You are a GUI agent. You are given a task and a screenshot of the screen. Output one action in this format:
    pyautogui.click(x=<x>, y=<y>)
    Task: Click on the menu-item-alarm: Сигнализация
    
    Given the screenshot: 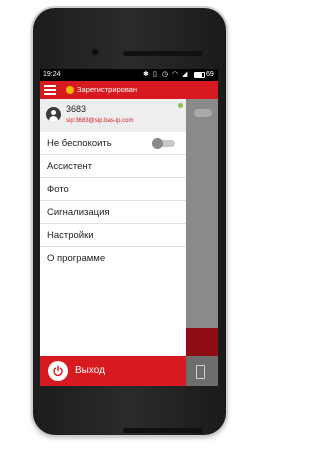 What is the action you would take?
    pyautogui.click(x=113, y=212)
    